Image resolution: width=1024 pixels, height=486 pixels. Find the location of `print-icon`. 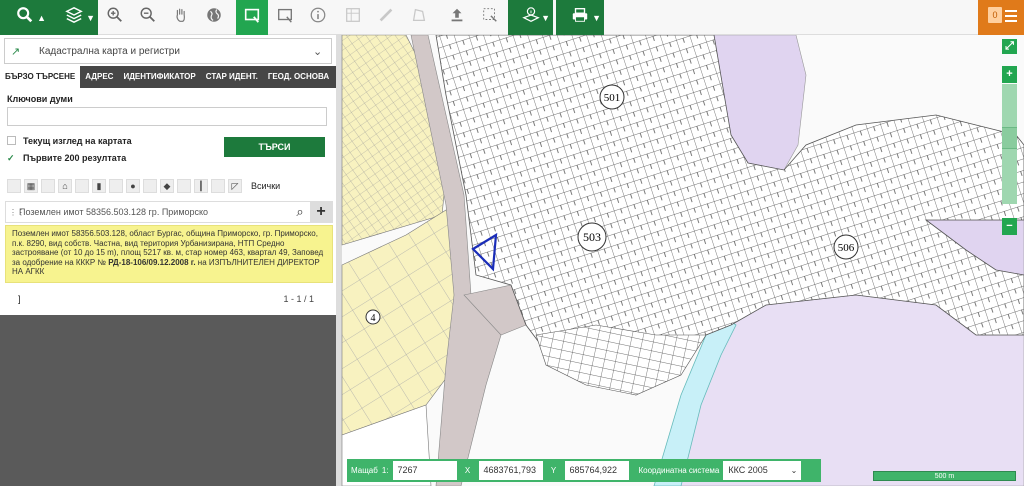

print-icon is located at coordinates (580, 17).